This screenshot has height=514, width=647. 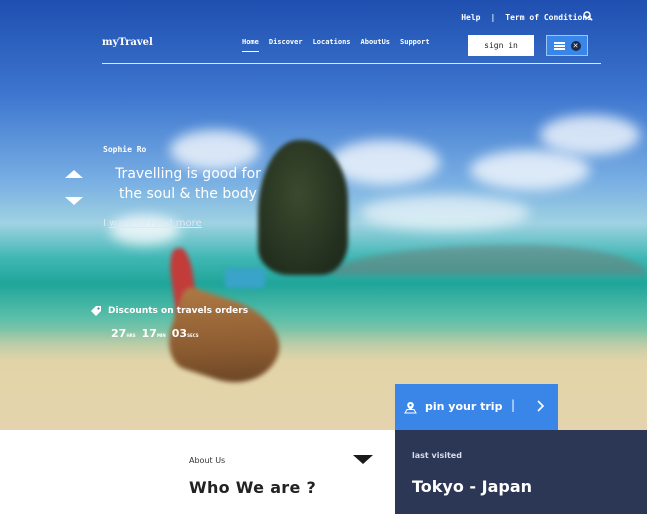 What do you see at coordinates (567, 45) in the screenshot?
I see `menu-button: ✕` at bounding box center [567, 45].